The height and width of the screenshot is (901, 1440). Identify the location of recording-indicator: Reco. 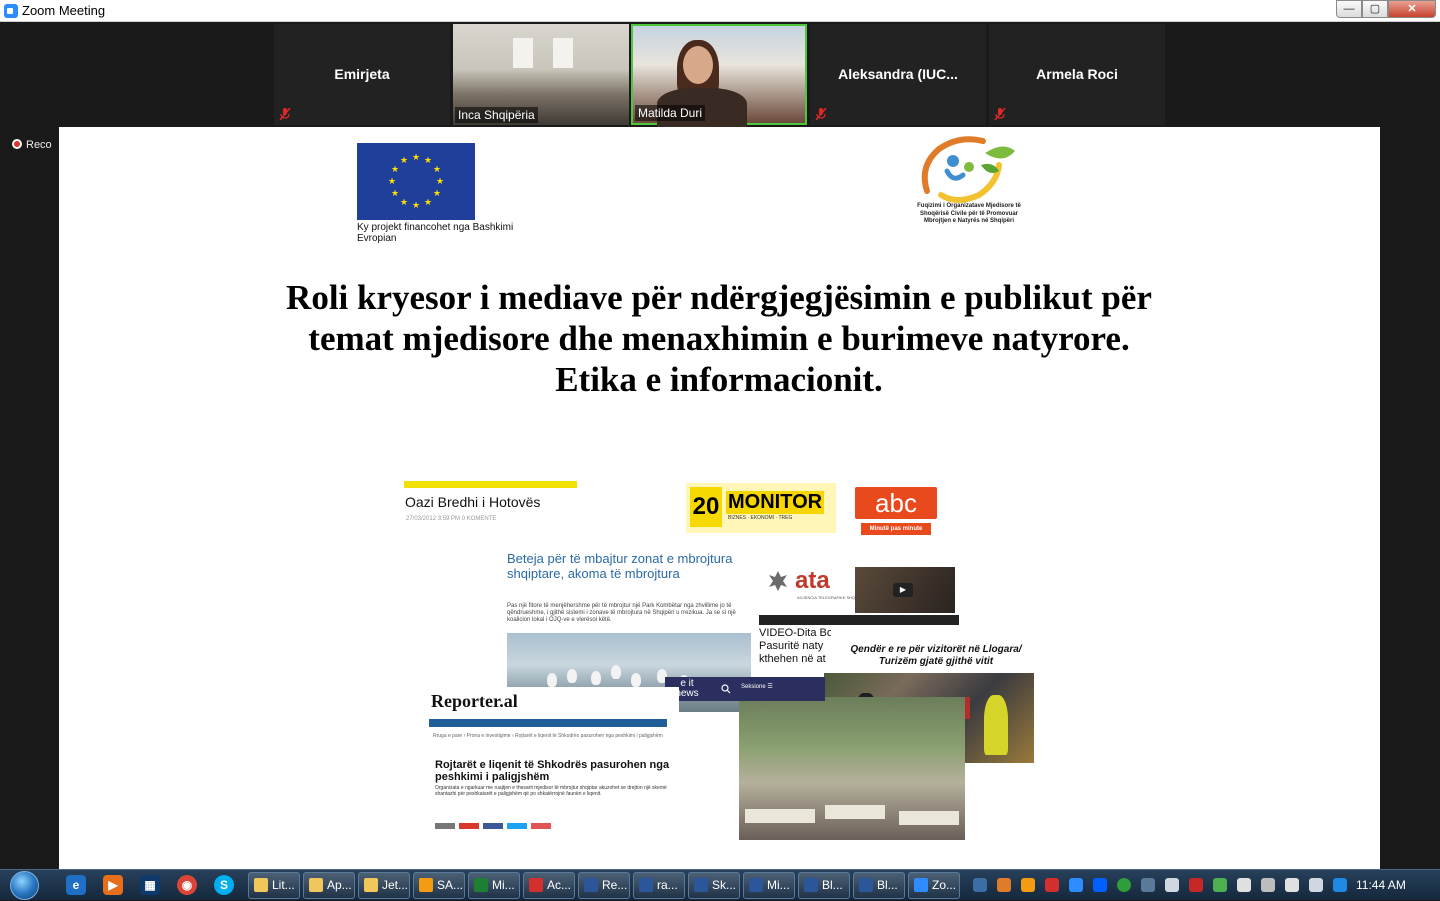
(32, 145).